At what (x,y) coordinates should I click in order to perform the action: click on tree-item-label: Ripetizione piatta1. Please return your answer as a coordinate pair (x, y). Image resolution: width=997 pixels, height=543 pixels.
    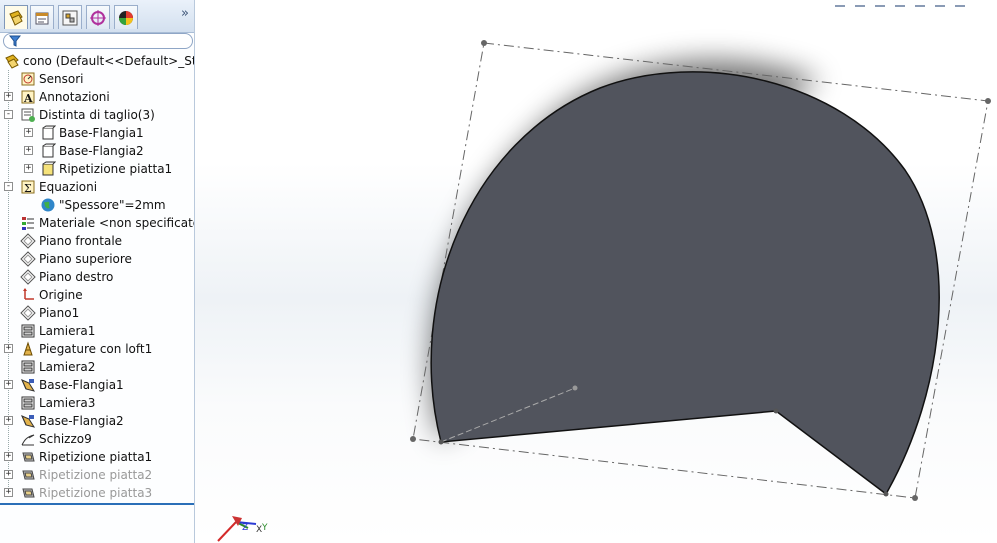
    Looking at the image, I should click on (96, 457).